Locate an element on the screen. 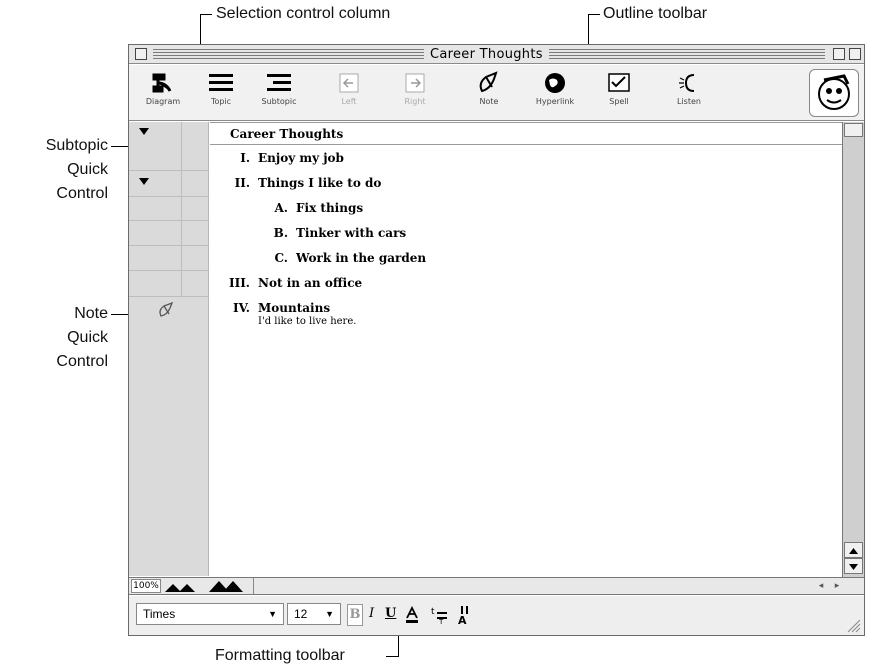 The height and width of the screenshot is (669, 880). left-label: Left is located at coordinates (349, 101).